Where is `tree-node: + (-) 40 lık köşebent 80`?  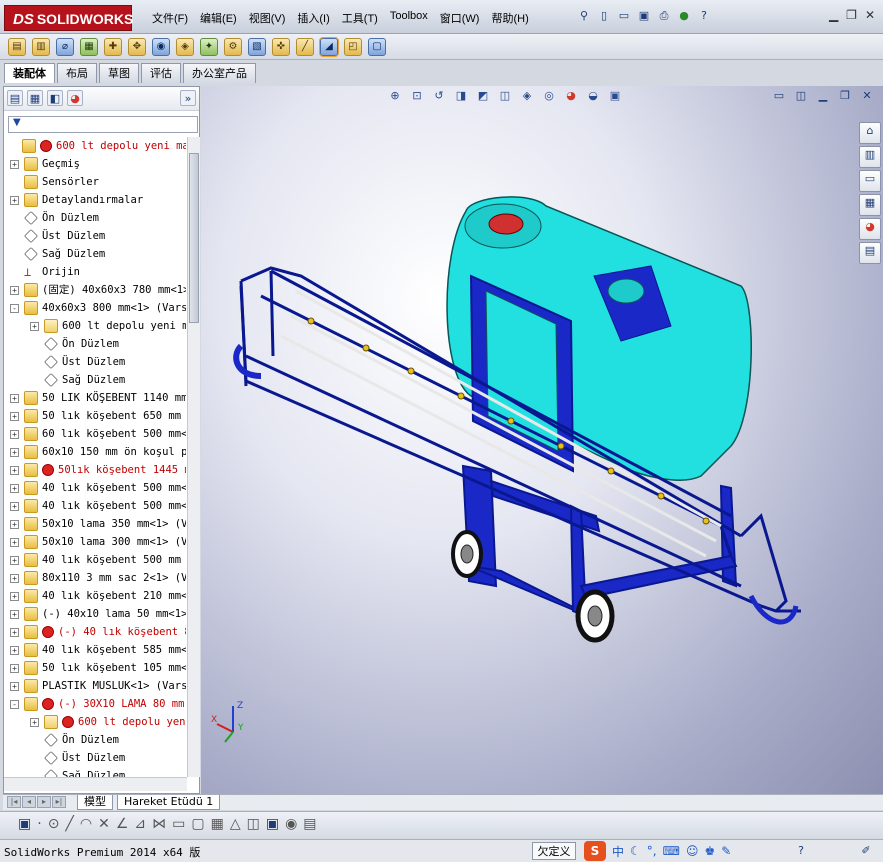
tree-node: + (-) 40 lık köşebent 80 is located at coordinates (95, 632).